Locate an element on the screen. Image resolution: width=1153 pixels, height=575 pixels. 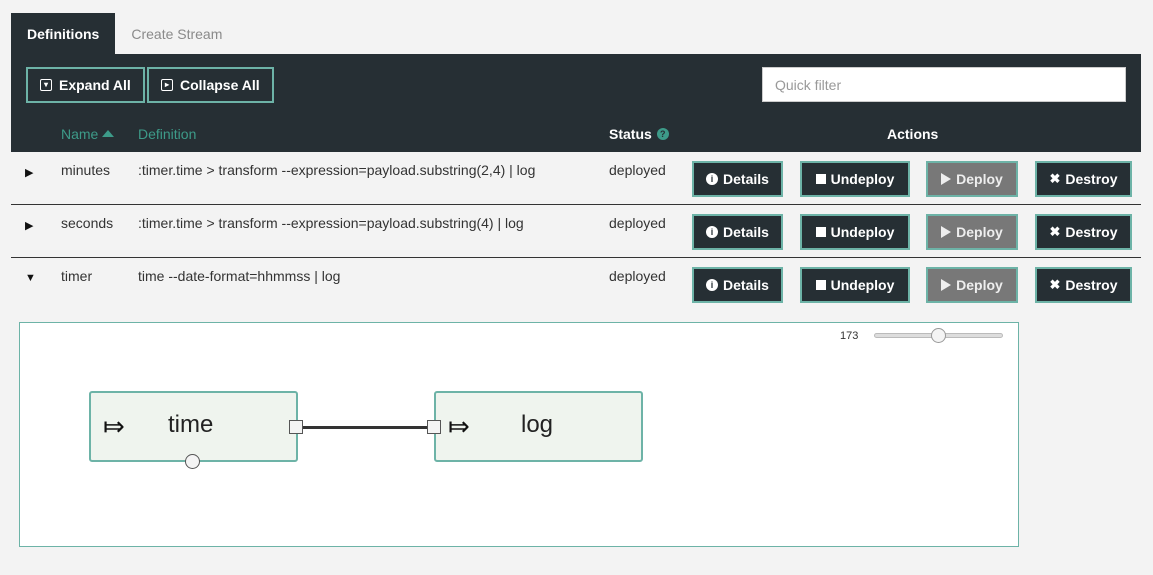
quick-filter-input is located at coordinates (944, 84).